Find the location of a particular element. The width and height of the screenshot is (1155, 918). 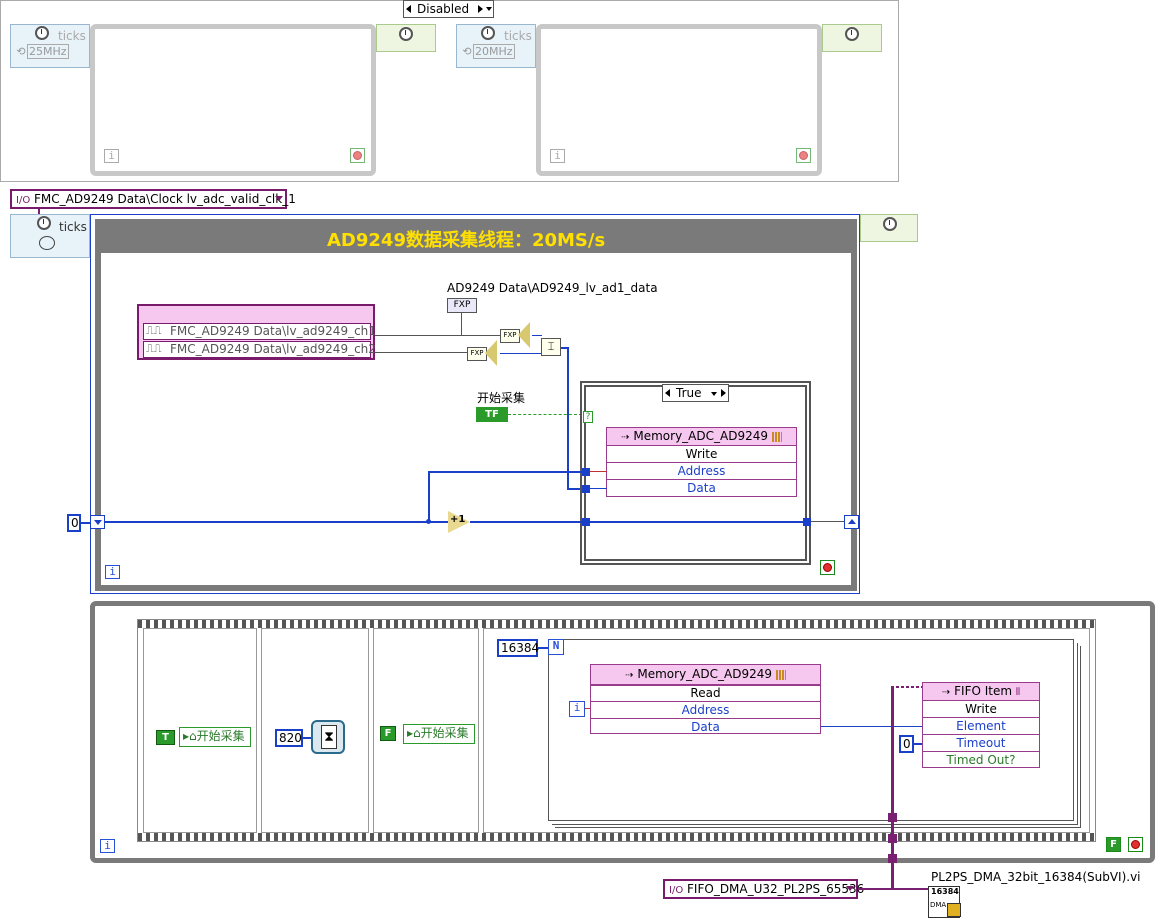

diagram-disable-selector: Disabled is located at coordinates (448, 9).